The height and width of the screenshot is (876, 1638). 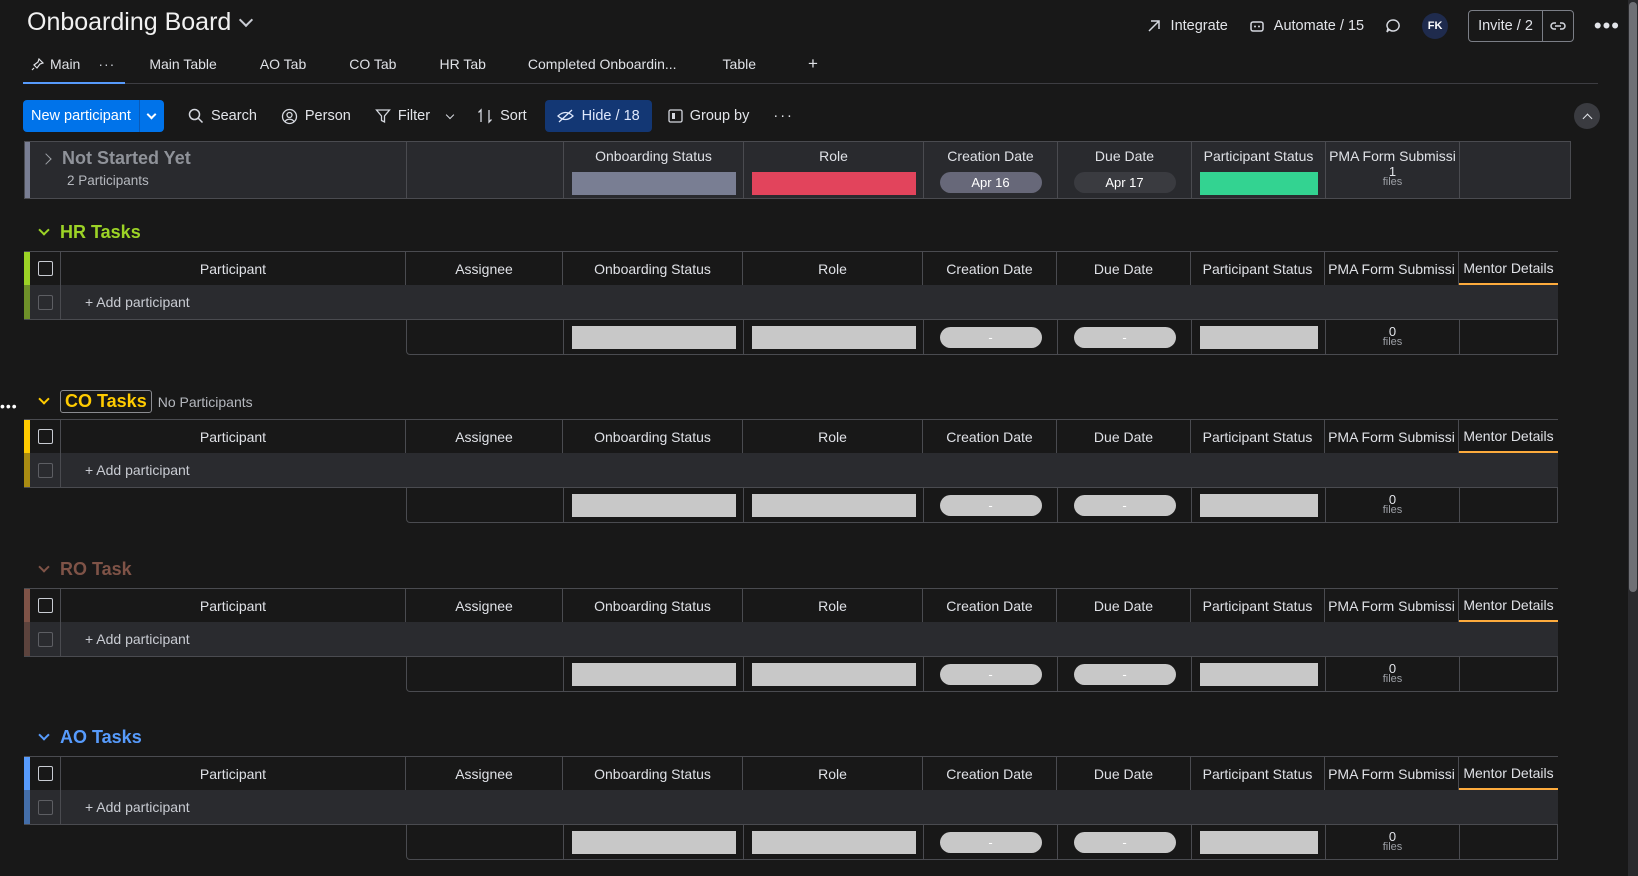 What do you see at coordinates (1587, 116) in the screenshot?
I see `collapse-header-button` at bounding box center [1587, 116].